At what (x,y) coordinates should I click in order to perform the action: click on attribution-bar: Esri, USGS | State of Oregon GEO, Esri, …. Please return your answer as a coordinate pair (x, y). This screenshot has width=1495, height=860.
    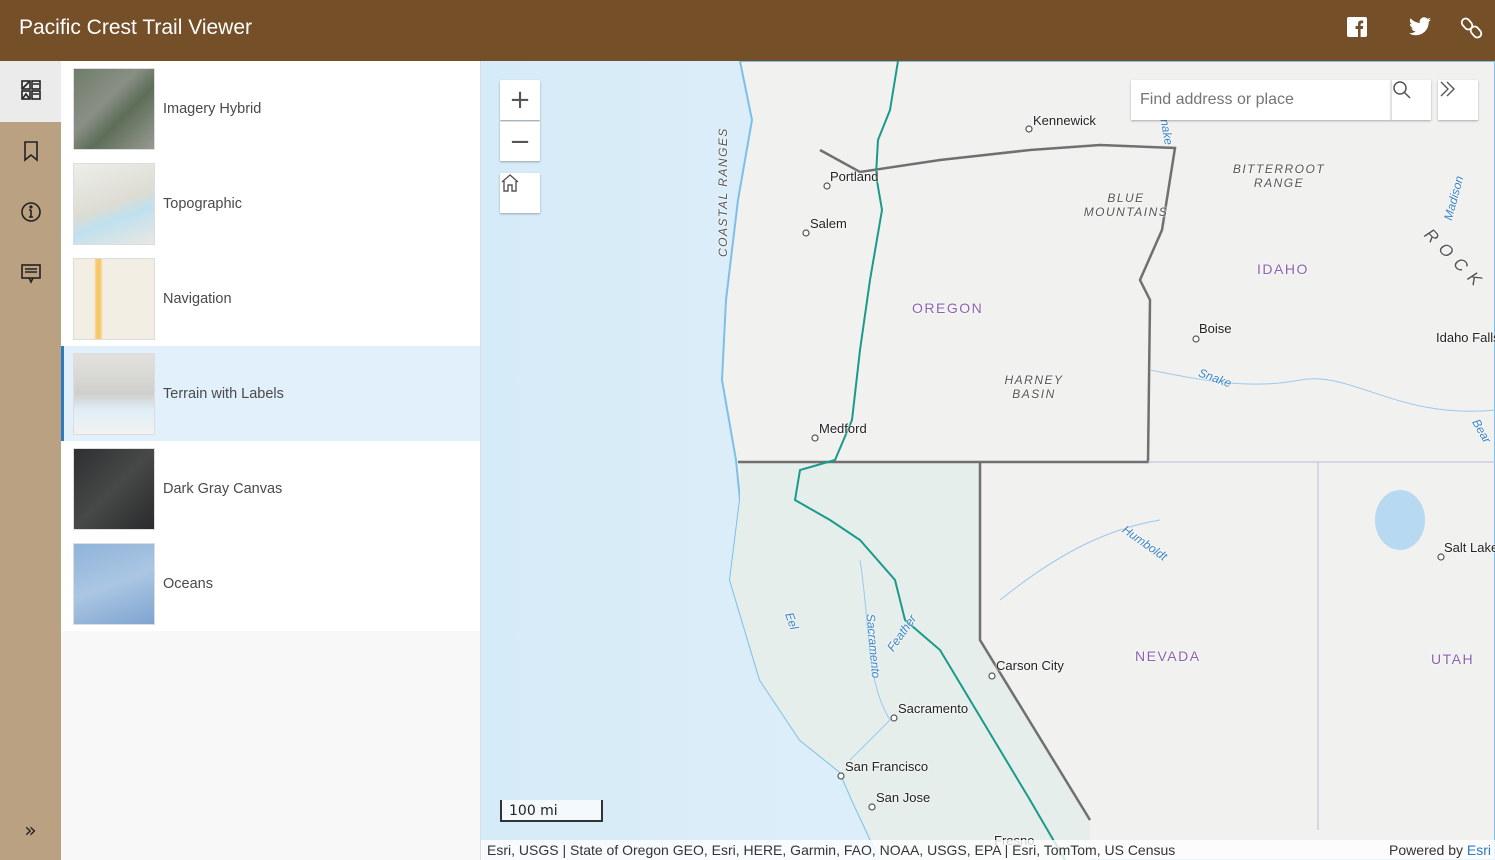
    Looking at the image, I should click on (988, 850).